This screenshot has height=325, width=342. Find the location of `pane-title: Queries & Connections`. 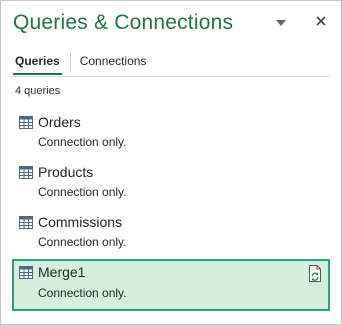

pane-title: Queries & Connections is located at coordinates (123, 22).